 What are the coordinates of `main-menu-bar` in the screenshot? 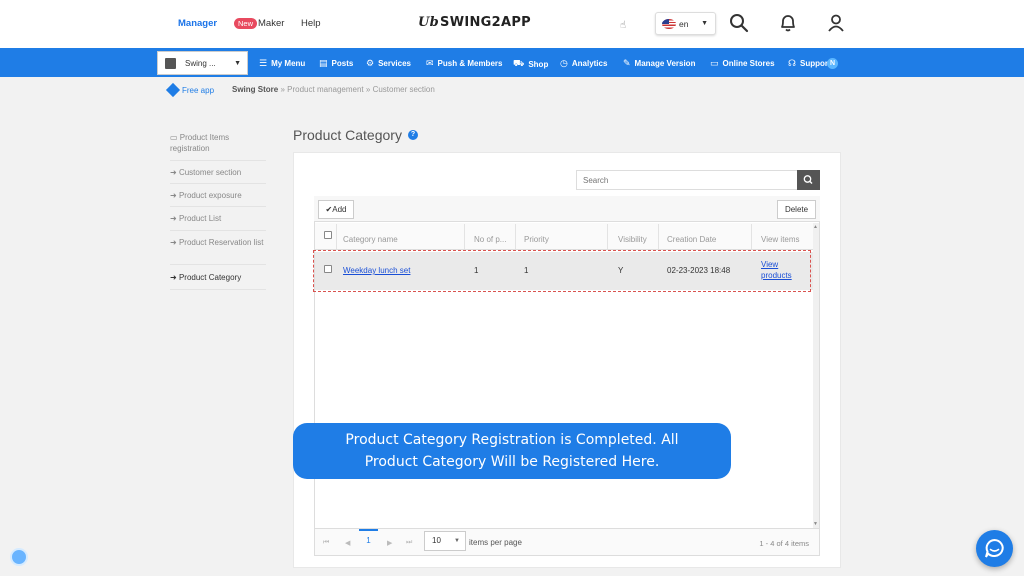 It's located at (512, 62).